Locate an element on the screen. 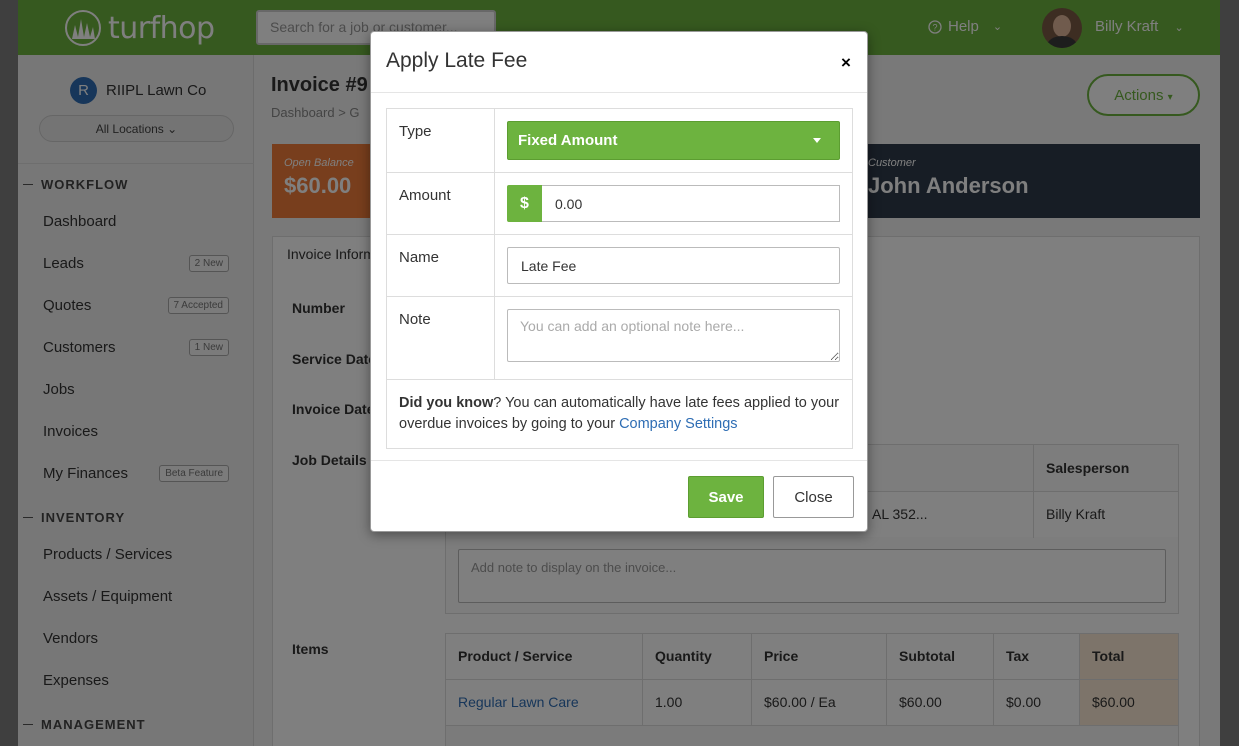 The image size is (1239, 746). form-row-name: Name is located at coordinates (619, 266).